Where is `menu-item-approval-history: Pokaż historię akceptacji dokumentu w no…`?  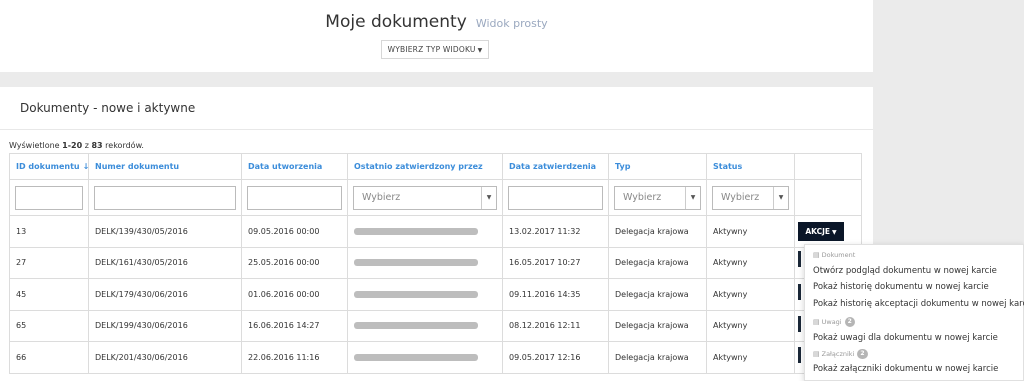
menu-item-approval-history: Pokaż historię akceptacji dokumentu w no… is located at coordinates (918, 304).